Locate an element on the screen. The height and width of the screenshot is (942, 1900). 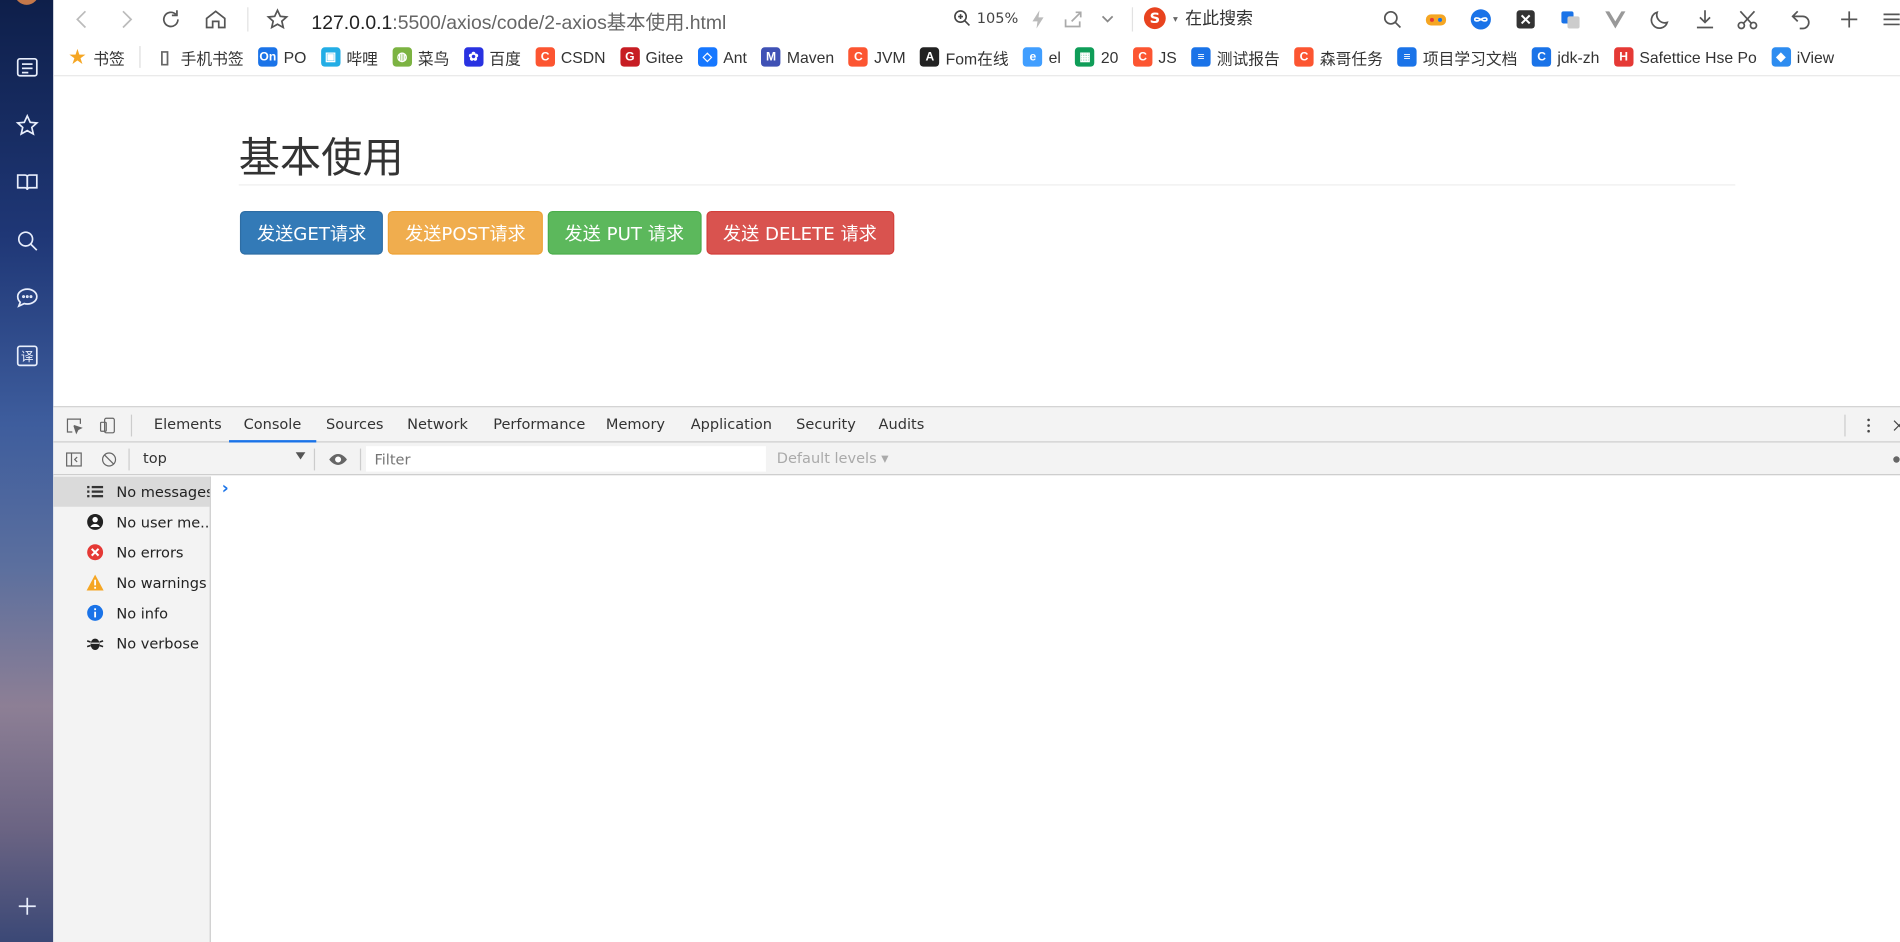
favorites-star-icon is located at coordinates (26, 124).